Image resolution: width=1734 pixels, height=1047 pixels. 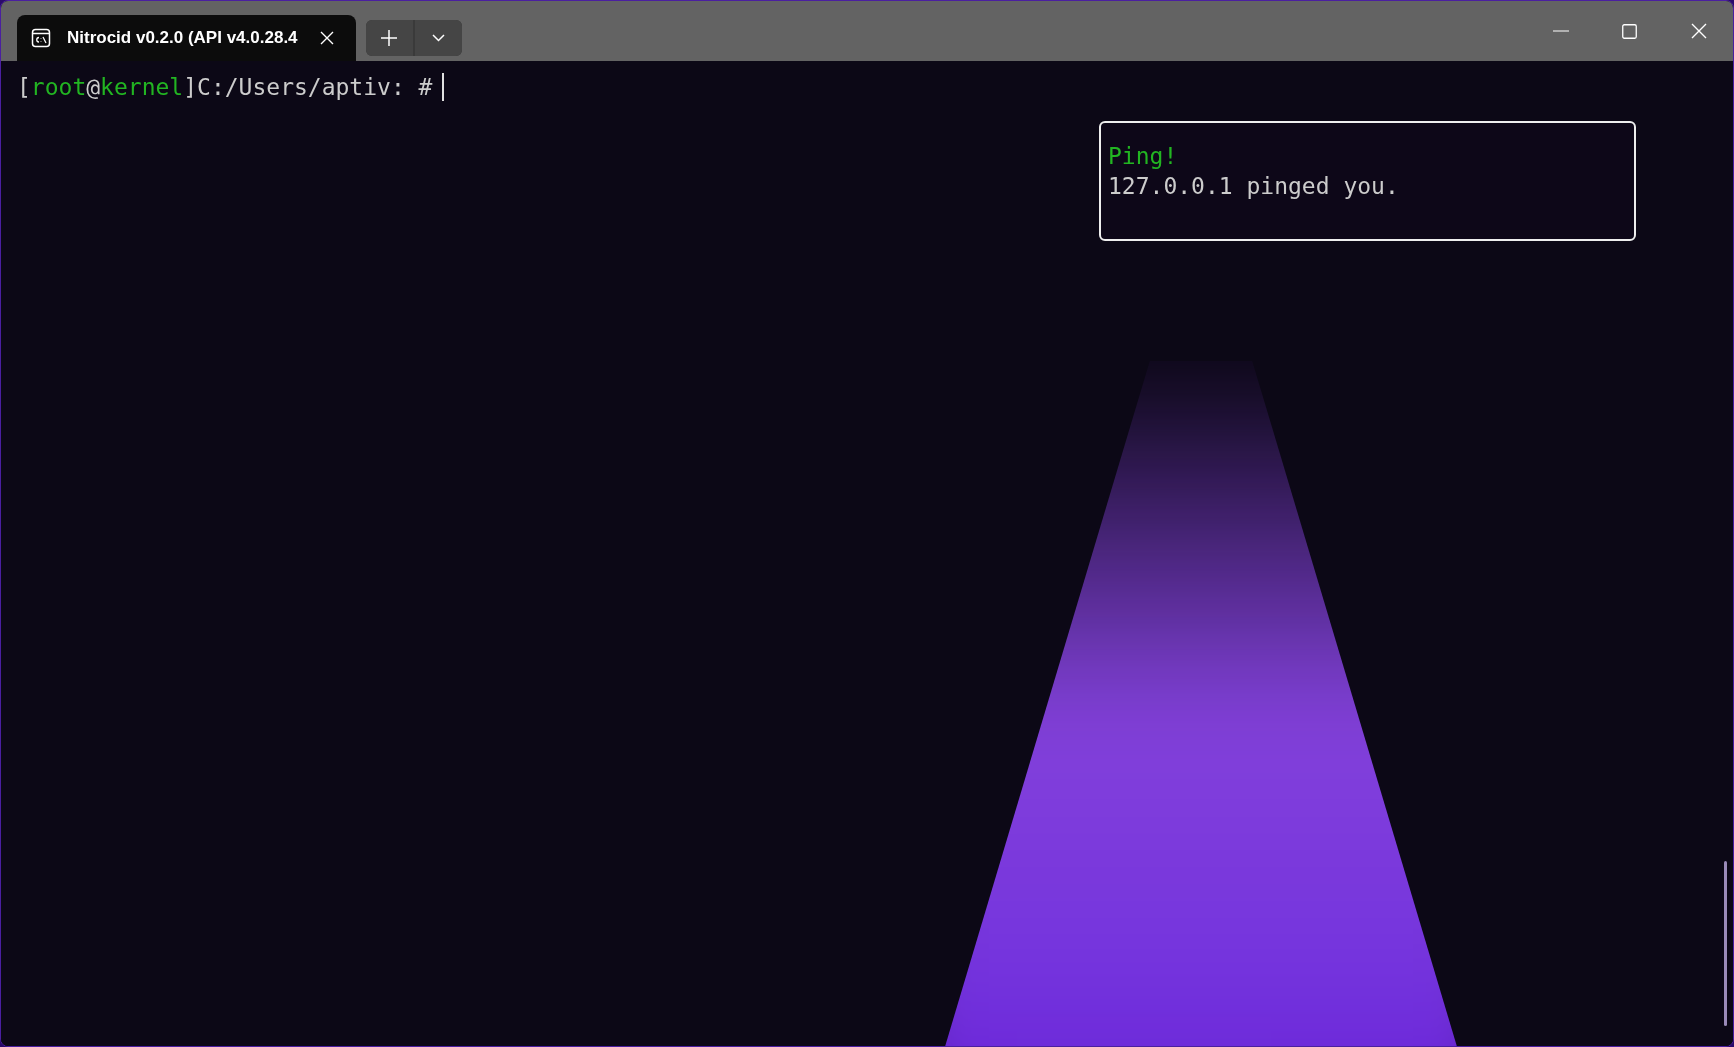 I want to click on new-tab-button, so click(x=389, y=38).